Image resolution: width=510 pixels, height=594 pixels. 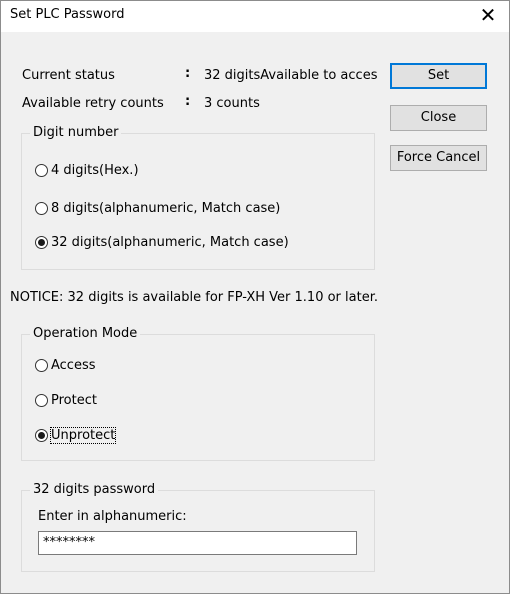 I want to click on retry-count-value: 3 counts, so click(x=232, y=103).